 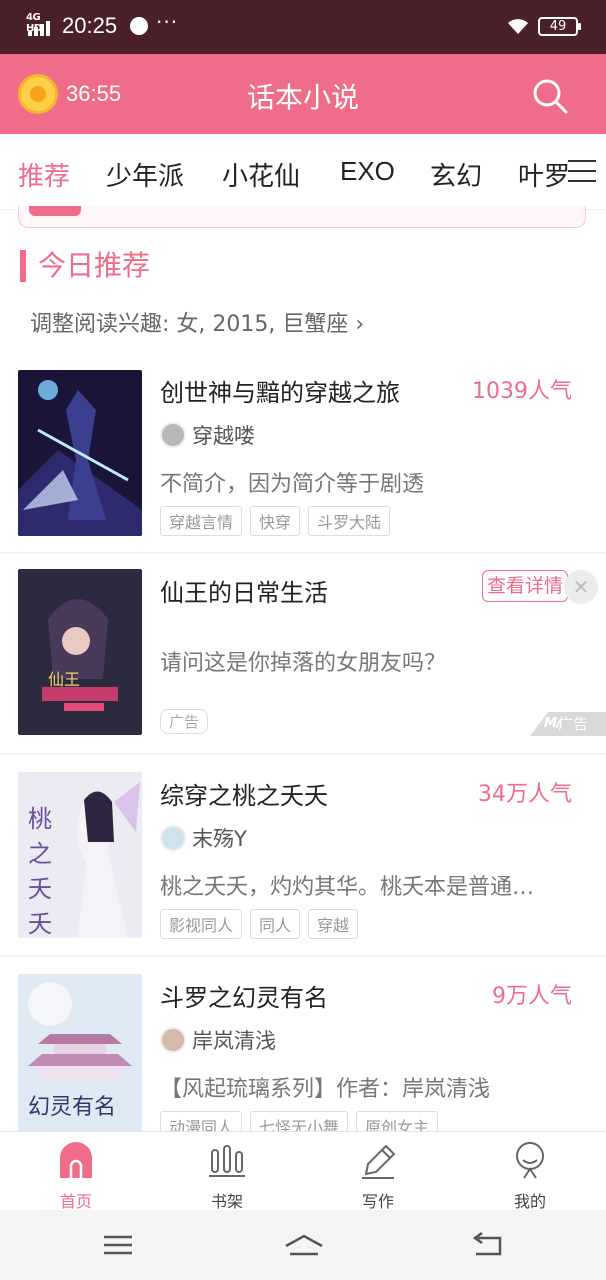 What do you see at coordinates (80, 652) in the screenshot?
I see `ad-cover: 仙王` at bounding box center [80, 652].